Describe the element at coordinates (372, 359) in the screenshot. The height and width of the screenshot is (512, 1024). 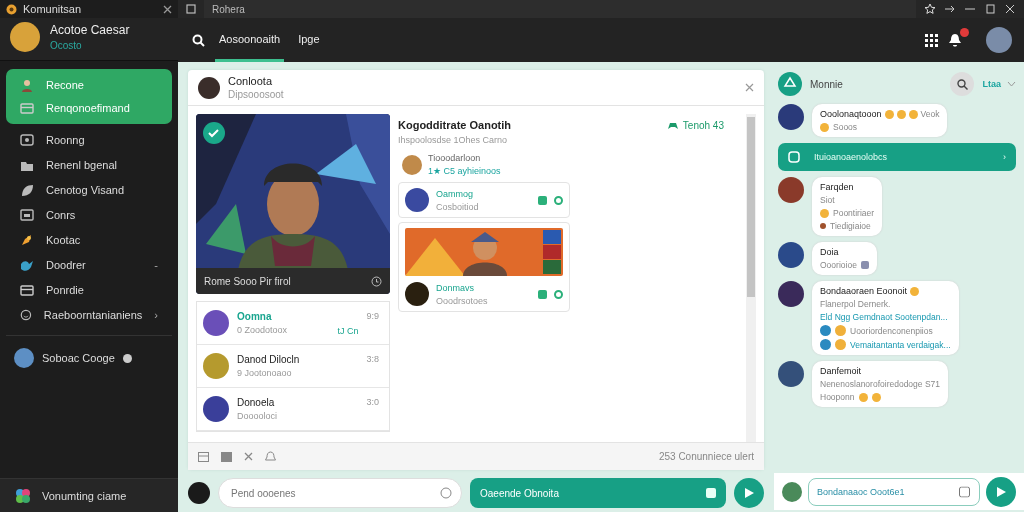
I see `row-time: 3:8` at that location.